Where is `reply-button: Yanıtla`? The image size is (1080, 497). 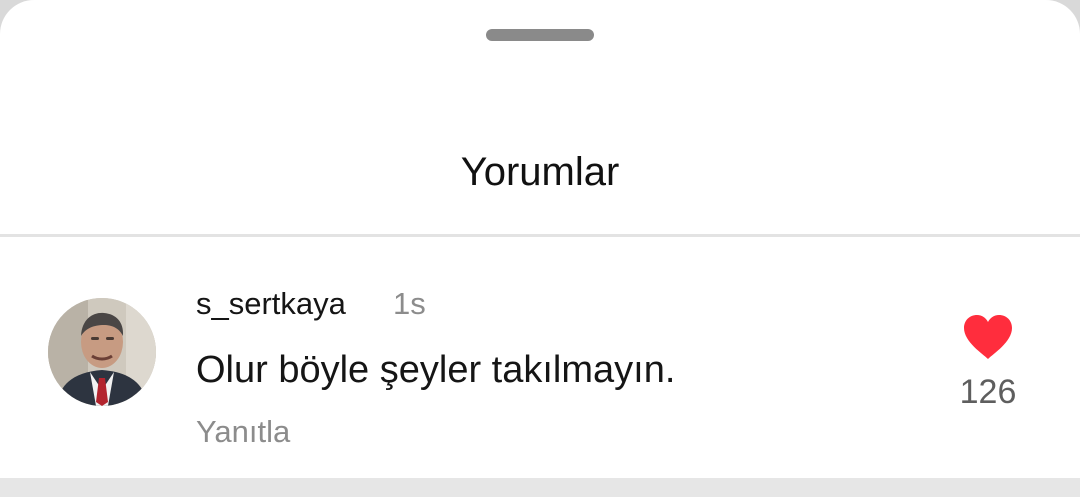
reply-button: Yanıtla is located at coordinates (243, 432).